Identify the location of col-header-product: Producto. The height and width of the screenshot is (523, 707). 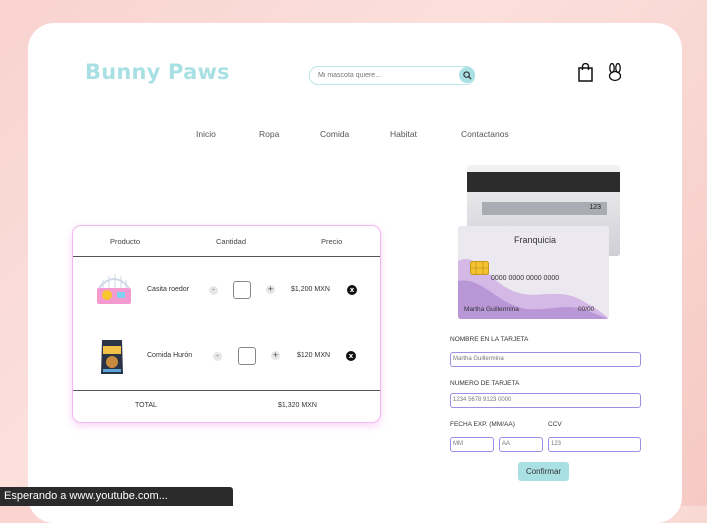
(125, 241).